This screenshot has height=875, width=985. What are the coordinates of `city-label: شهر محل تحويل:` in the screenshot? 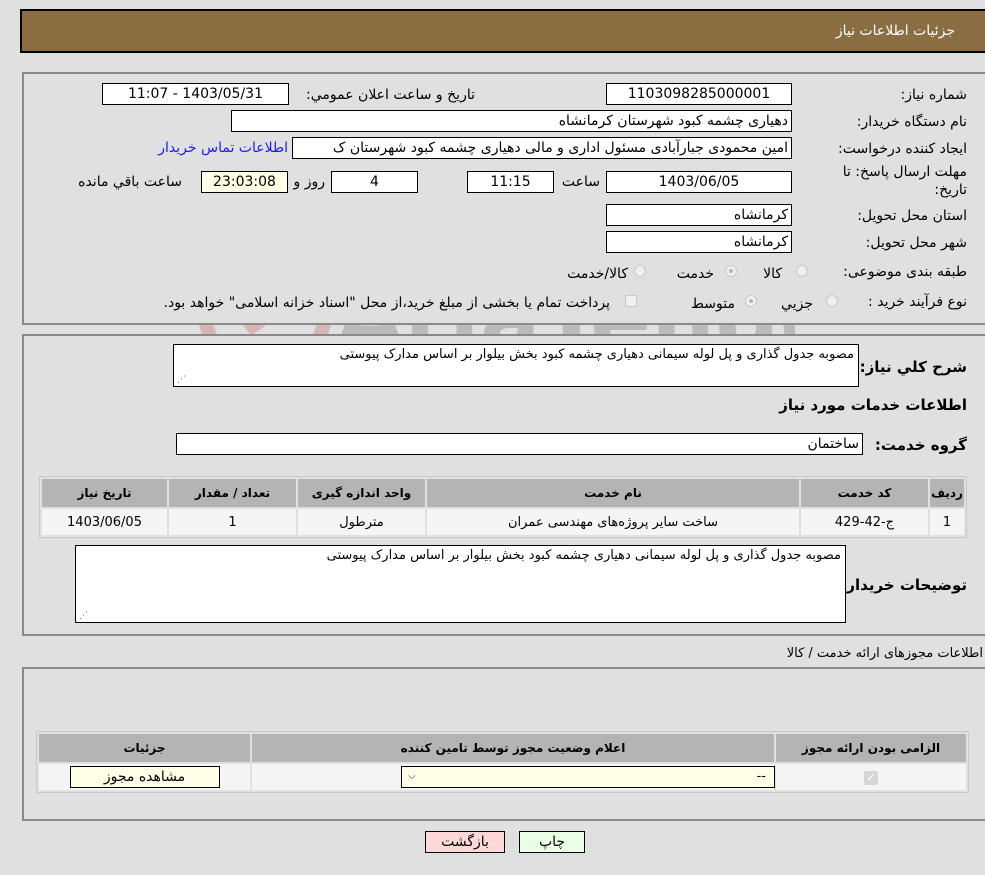 It's located at (916, 243).